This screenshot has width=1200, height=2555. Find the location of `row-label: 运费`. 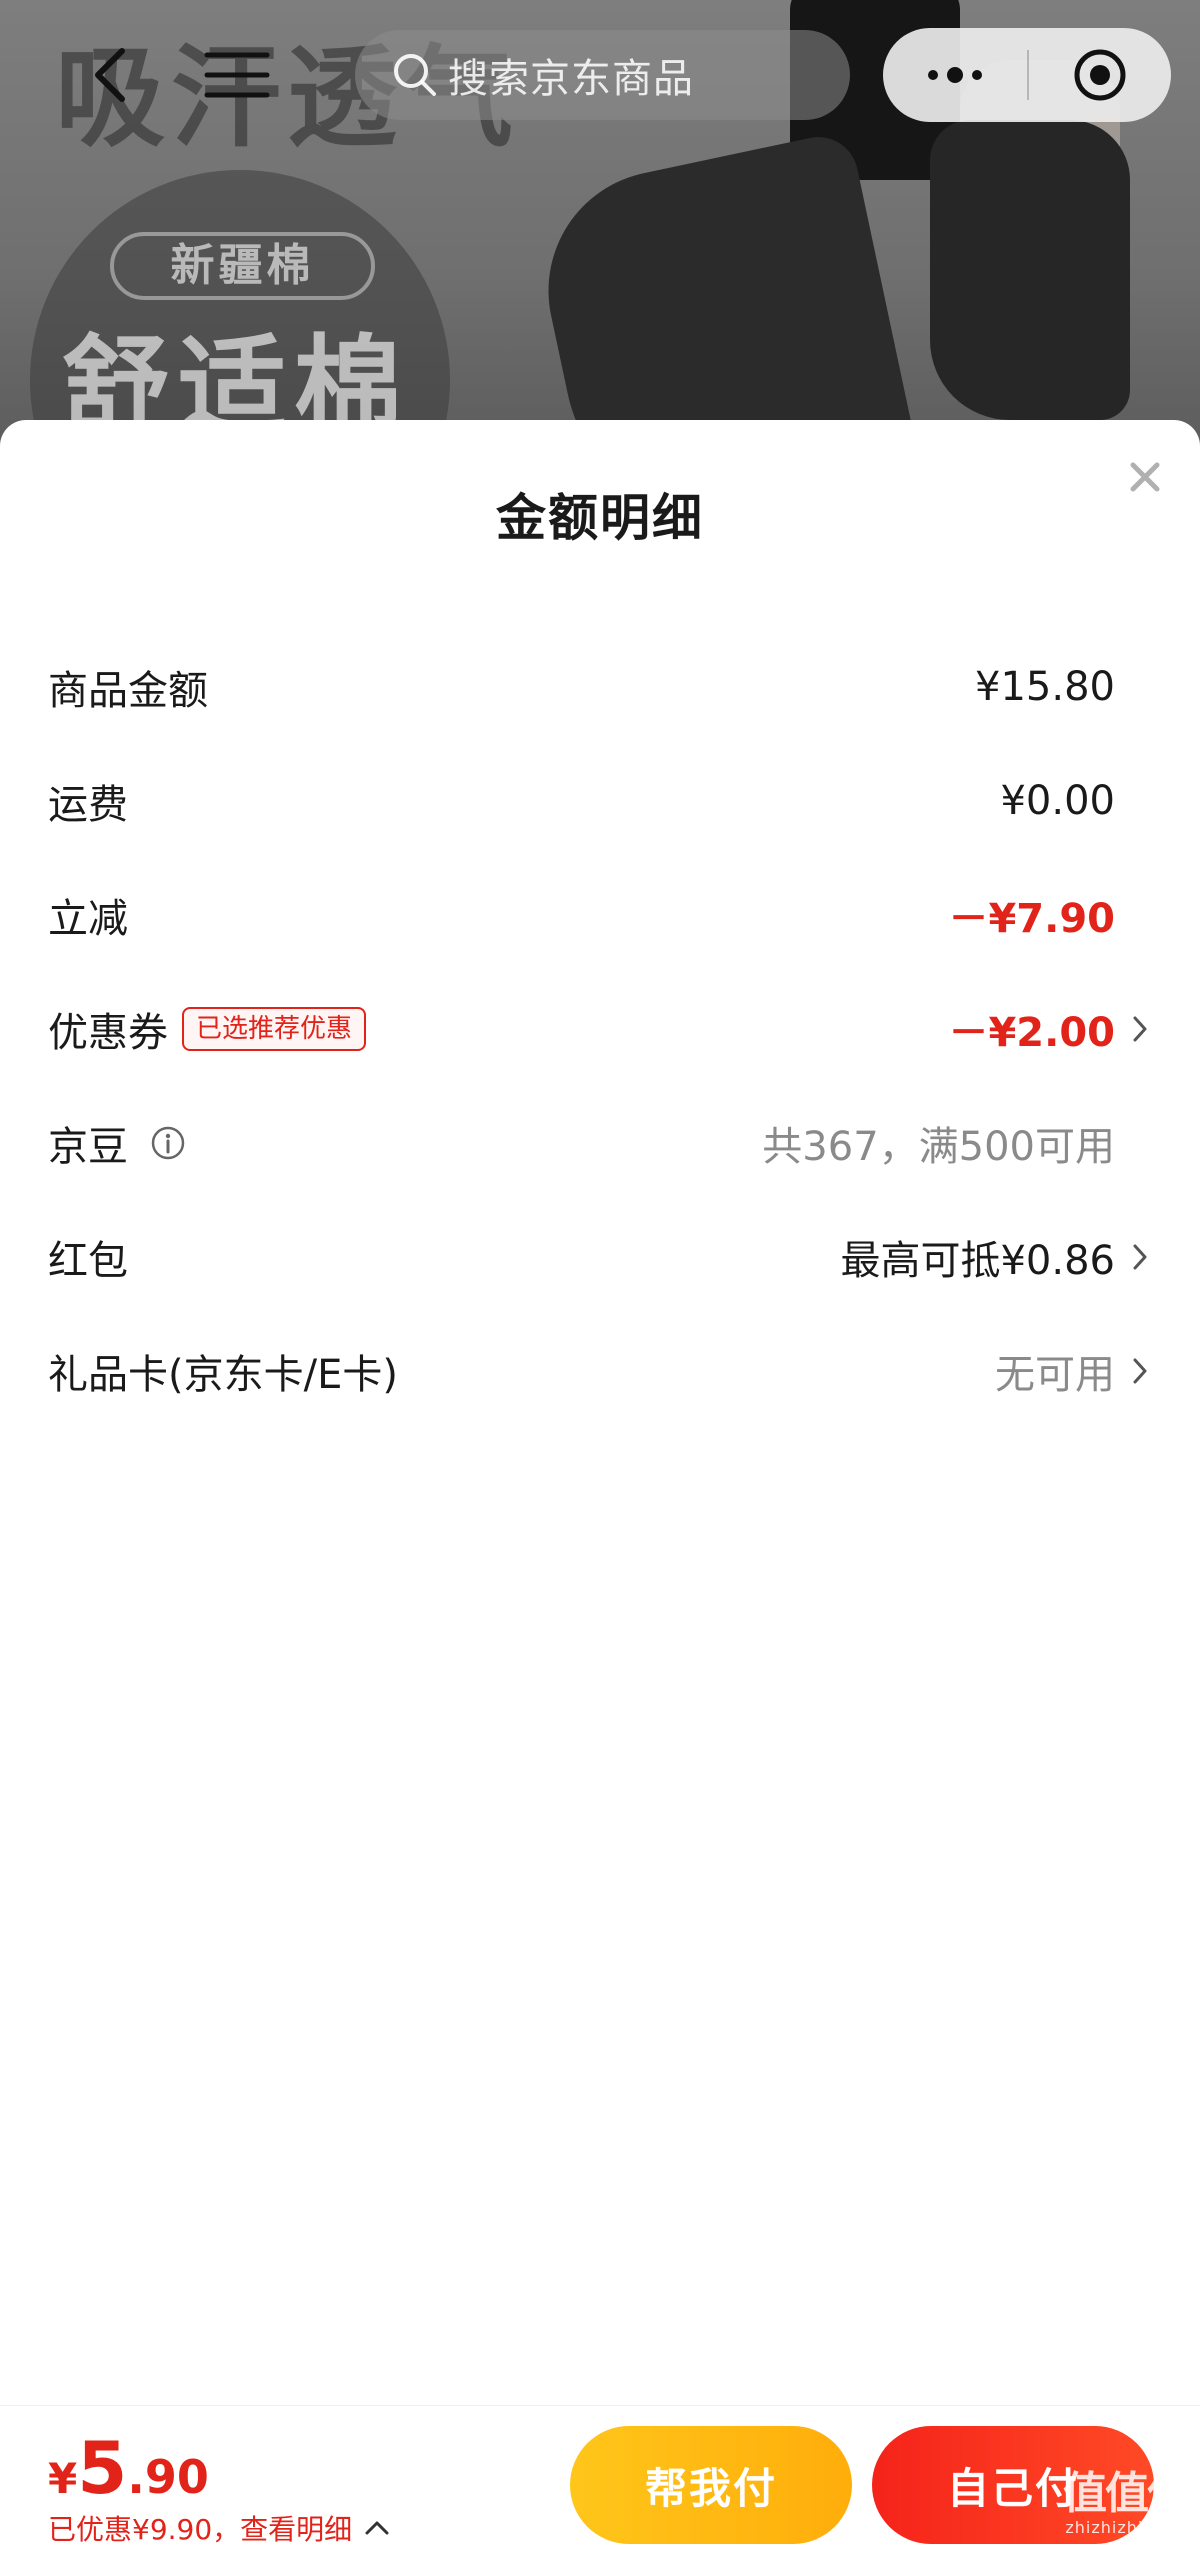

row-label: 运费 is located at coordinates (88, 805).